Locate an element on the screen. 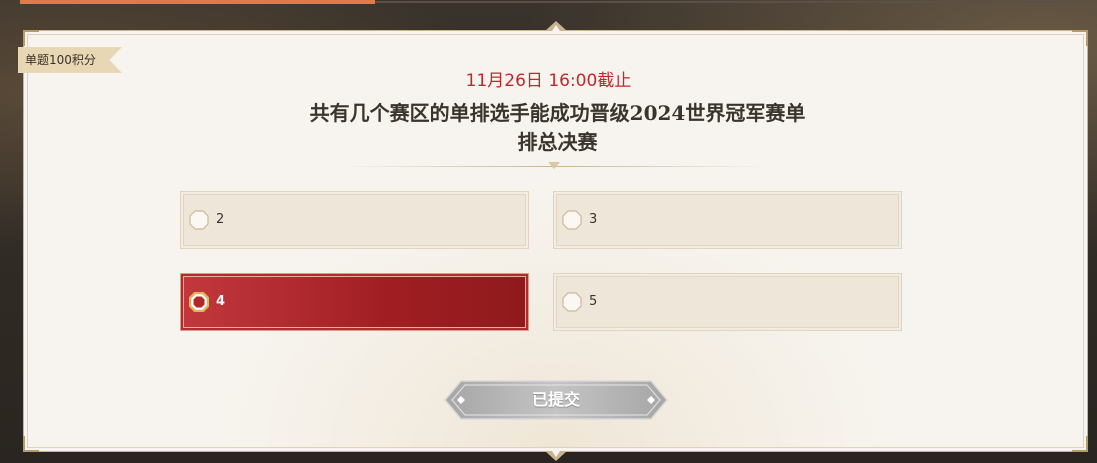  option-label: 5 is located at coordinates (593, 301).